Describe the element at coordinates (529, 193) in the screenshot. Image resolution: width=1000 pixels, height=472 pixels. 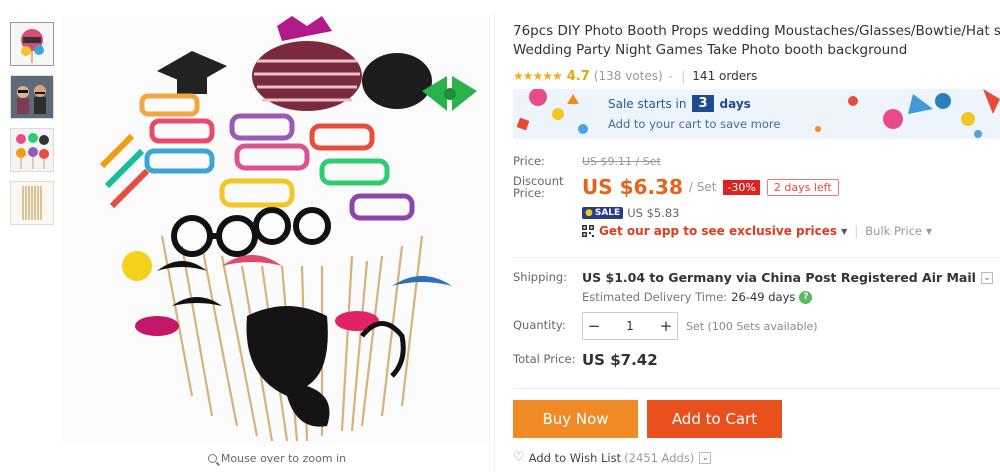
I see `discount-label-line2: Price:` at that location.